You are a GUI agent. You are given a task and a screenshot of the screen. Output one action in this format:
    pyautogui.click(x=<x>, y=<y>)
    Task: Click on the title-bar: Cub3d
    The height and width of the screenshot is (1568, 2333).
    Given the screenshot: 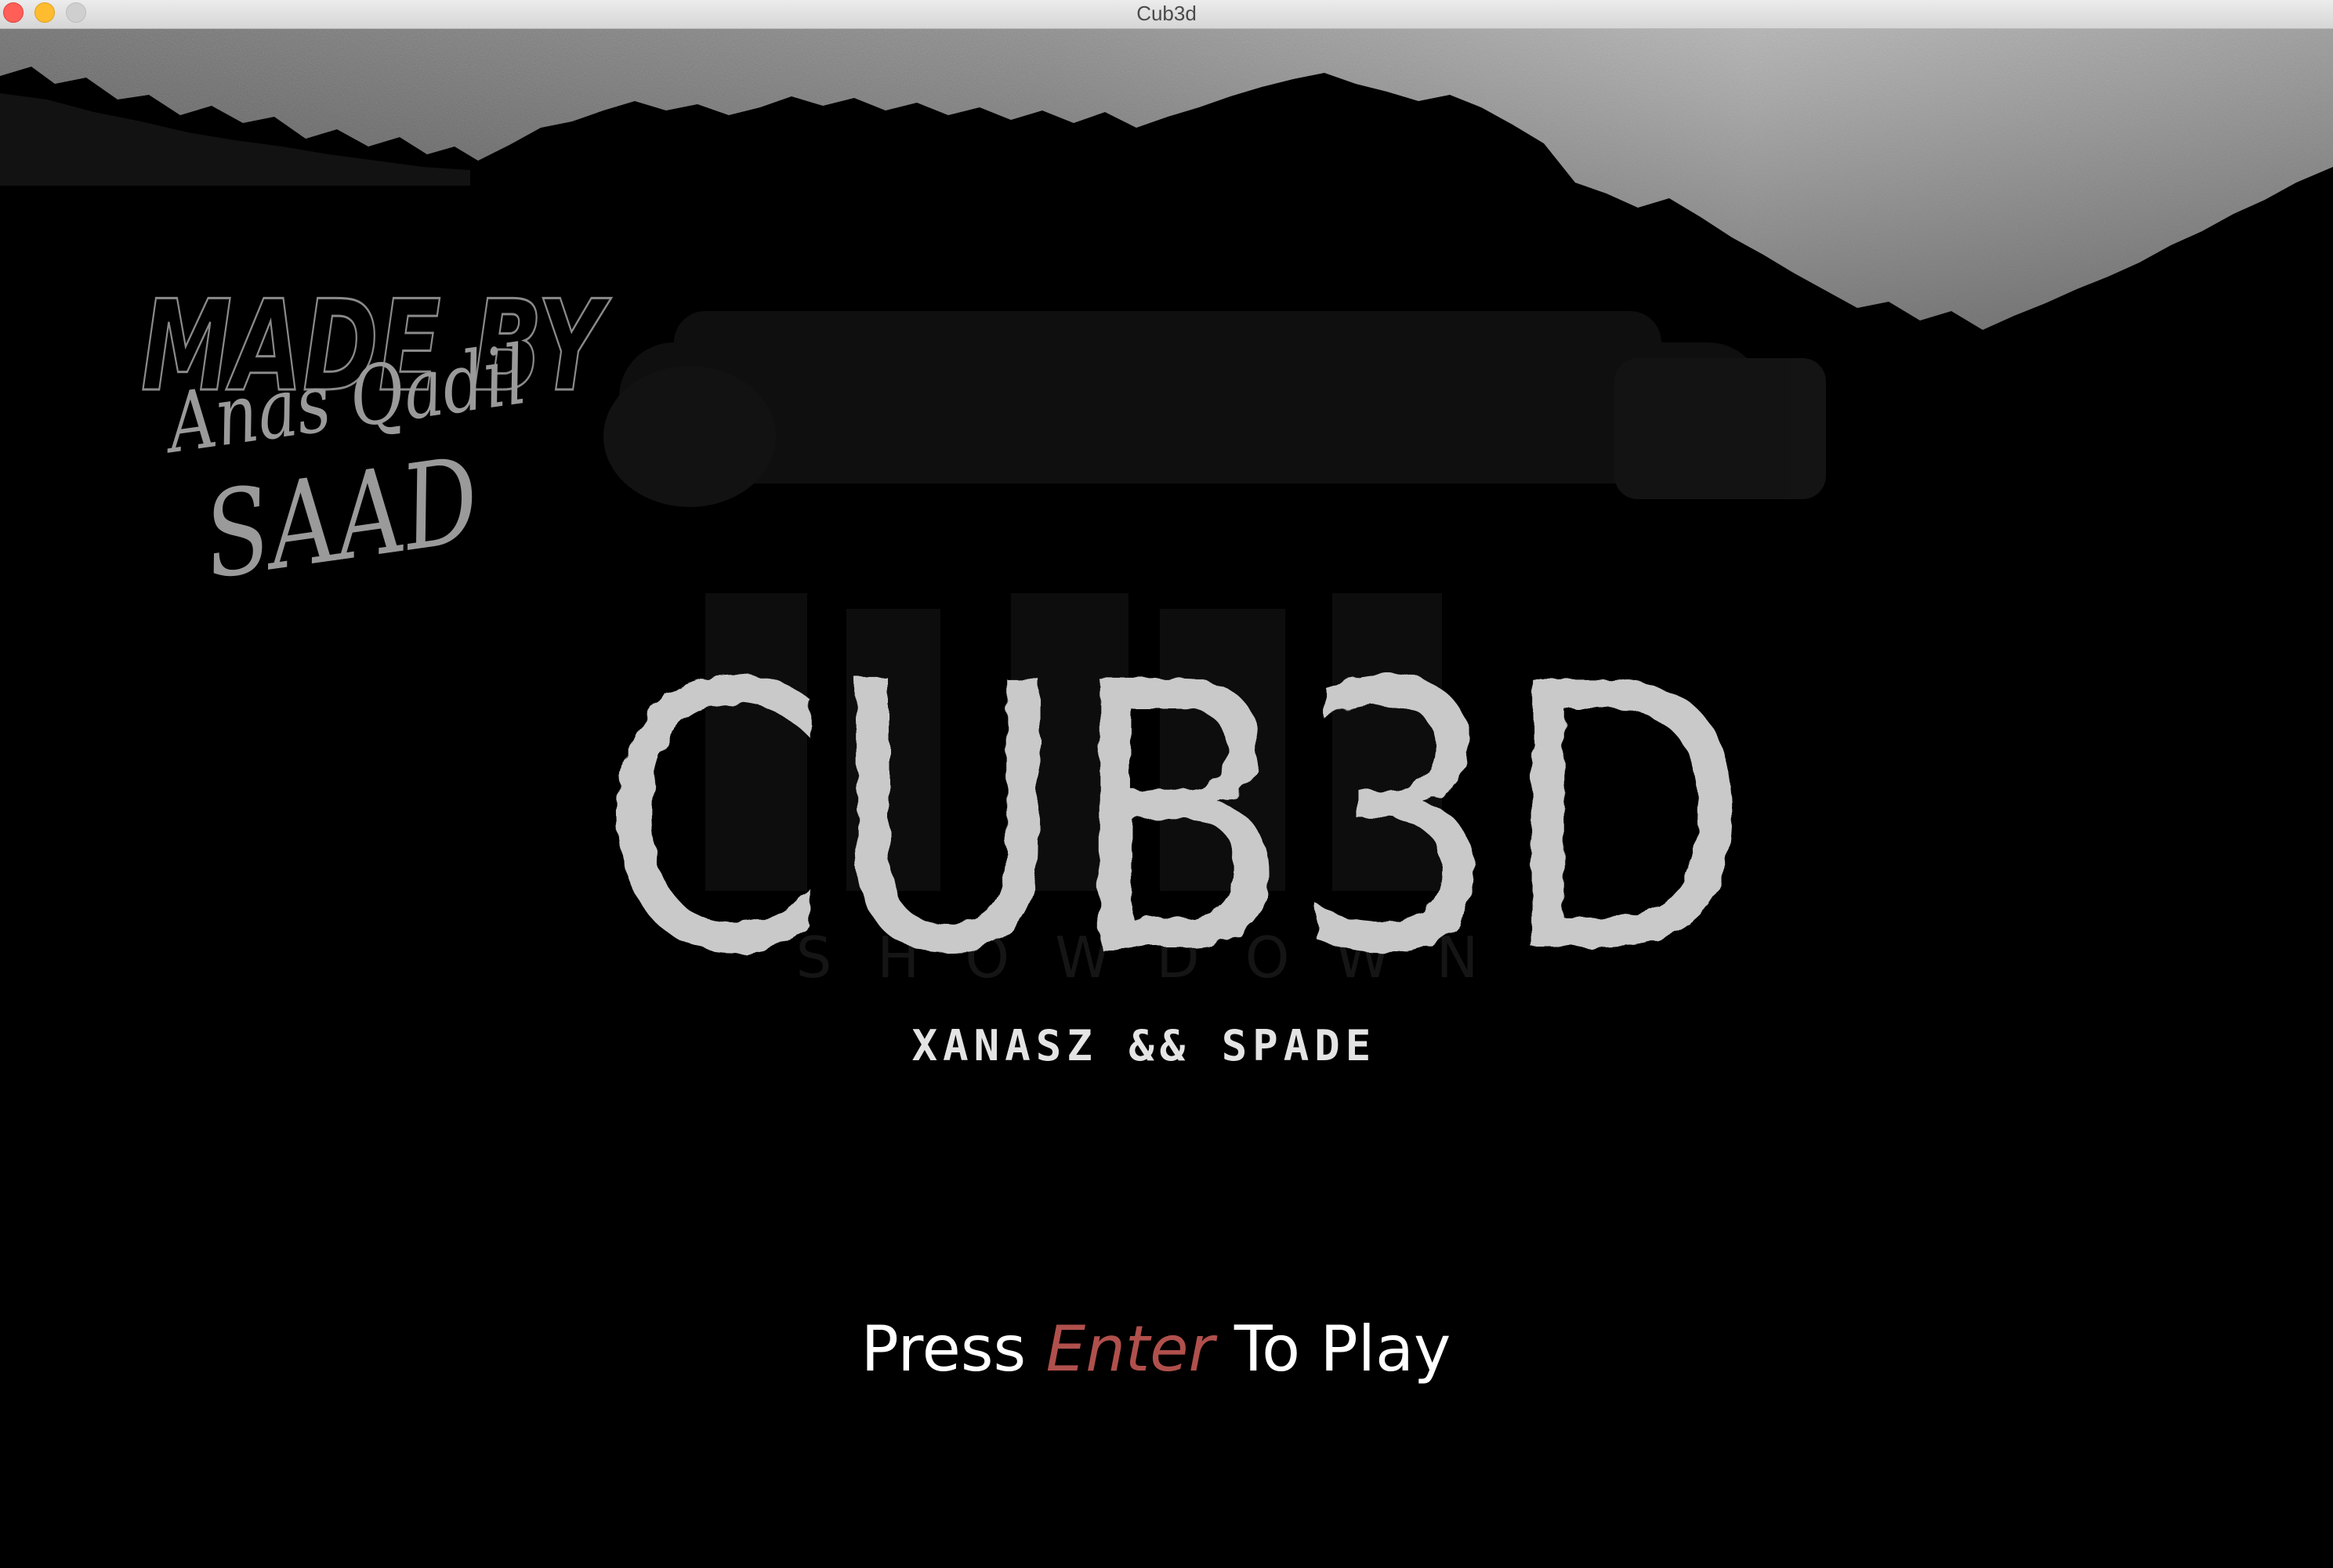 What is the action you would take?
    pyautogui.click(x=1166, y=14)
    